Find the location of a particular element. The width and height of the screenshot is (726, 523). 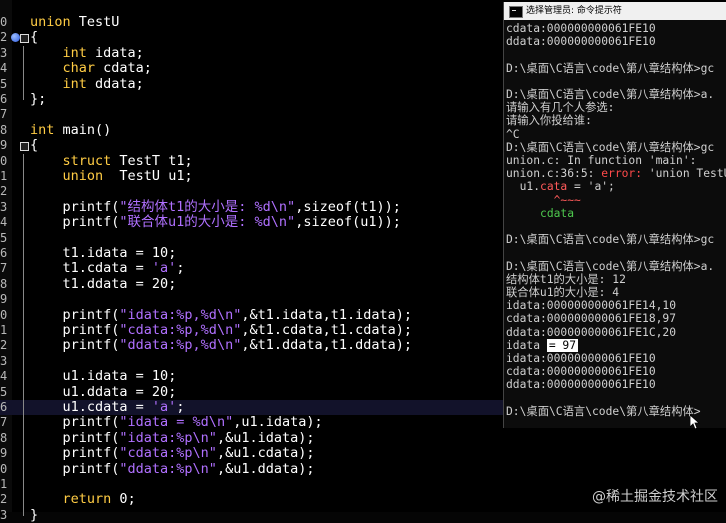

console-text: cdata is located at coordinates (557, 213).